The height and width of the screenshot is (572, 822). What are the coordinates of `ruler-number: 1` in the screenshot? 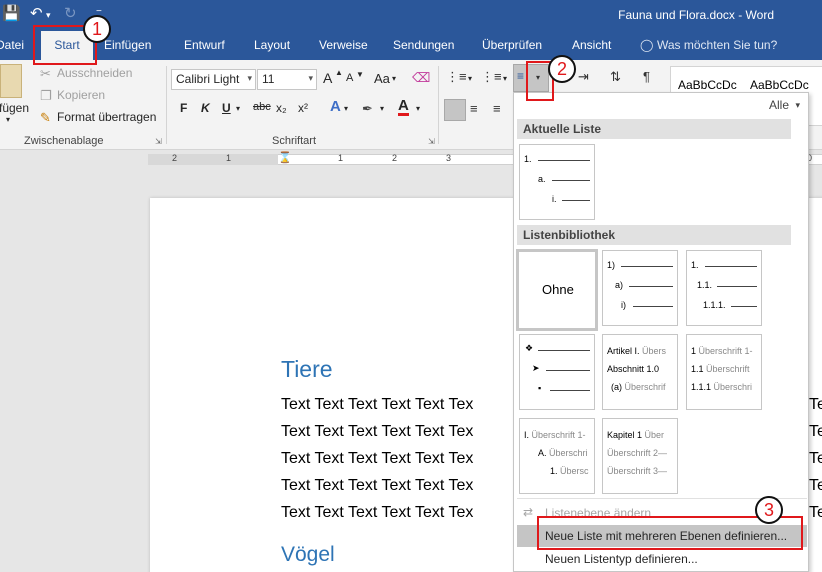 It's located at (229, 158).